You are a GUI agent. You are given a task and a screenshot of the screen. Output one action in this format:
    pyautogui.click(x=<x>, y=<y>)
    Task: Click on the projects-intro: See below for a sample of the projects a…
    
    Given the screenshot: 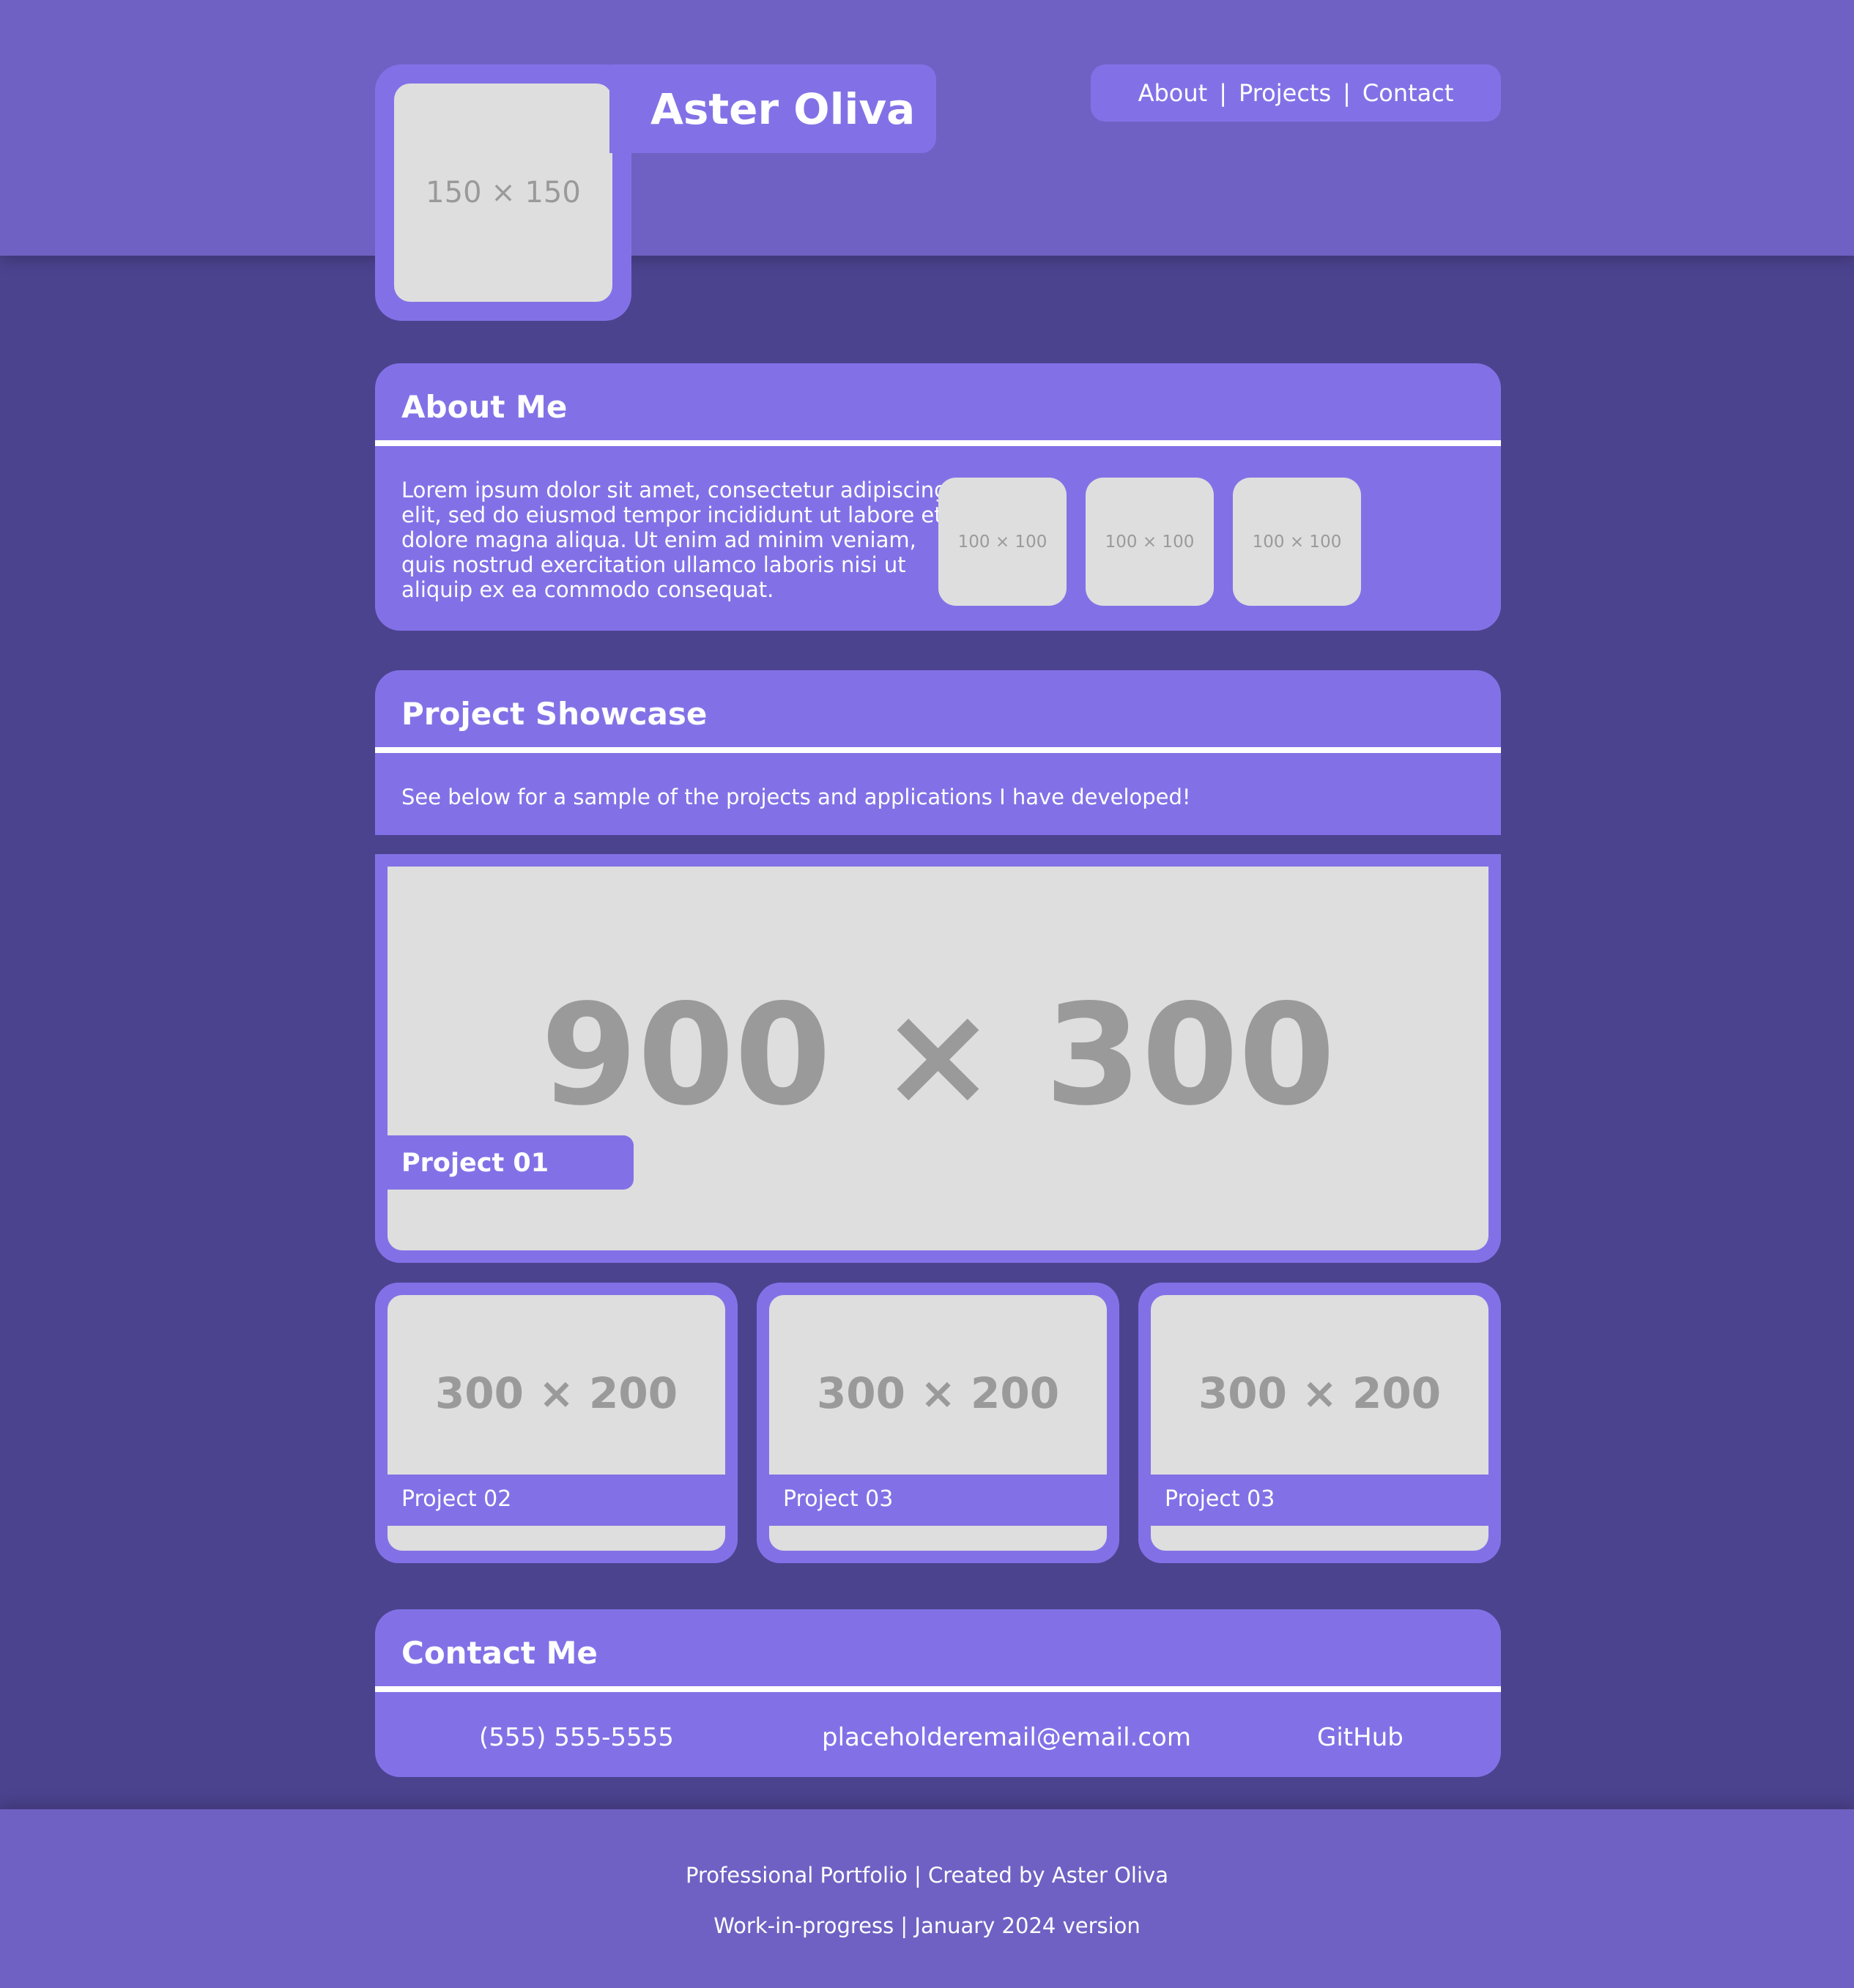 What is the action you would take?
    pyautogui.click(x=796, y=797)
    